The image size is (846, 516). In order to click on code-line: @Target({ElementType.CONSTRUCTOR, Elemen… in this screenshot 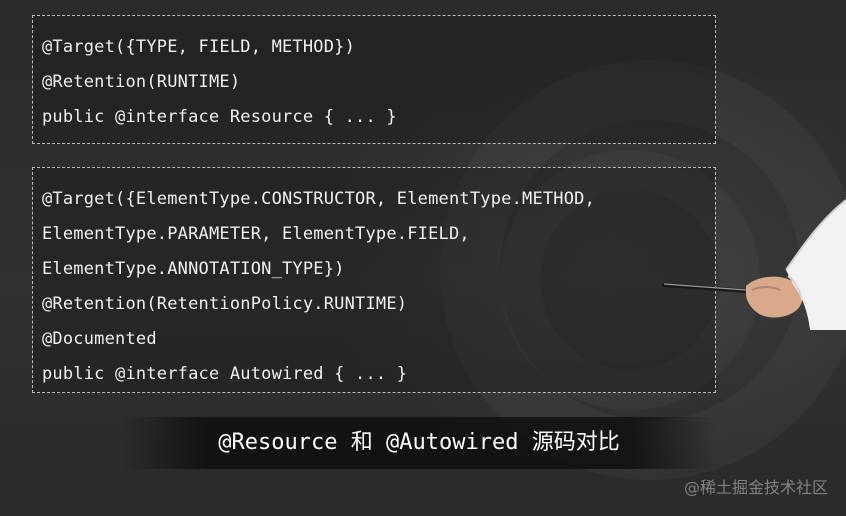, I will do `click(319, 199)`.